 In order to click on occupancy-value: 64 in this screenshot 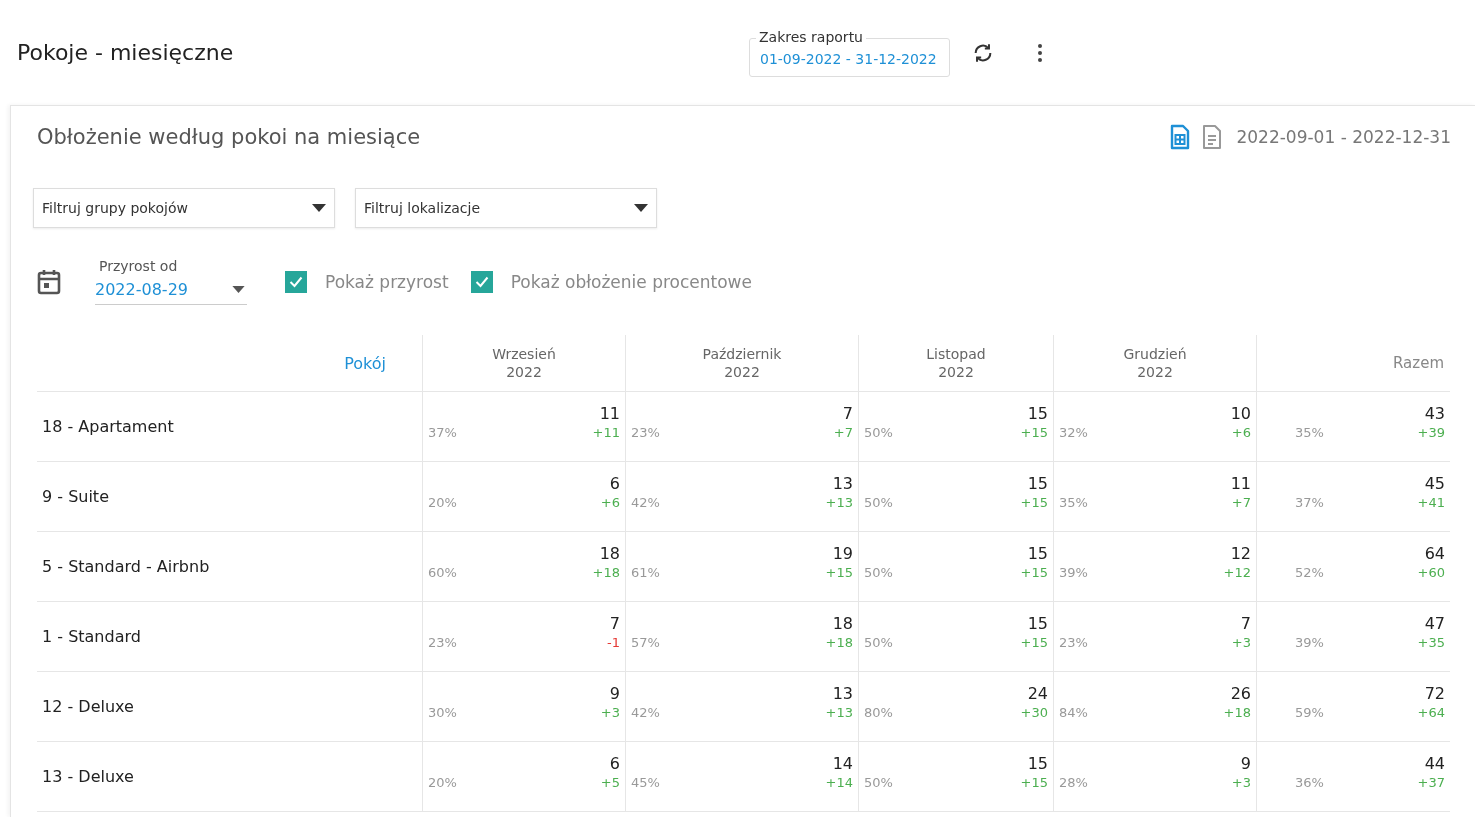, I will do `click(1434, 553)`.